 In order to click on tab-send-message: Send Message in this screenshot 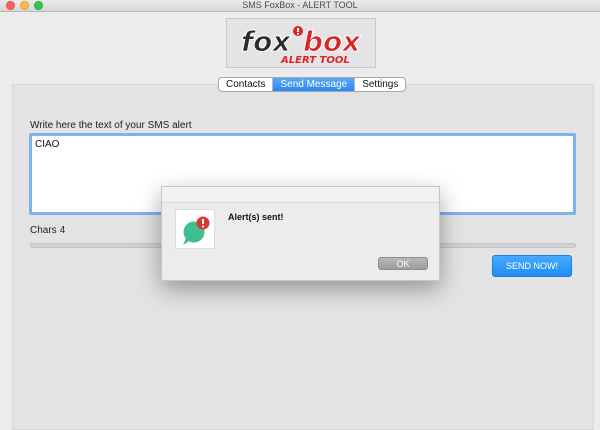, I will do `click(314, 84)`.